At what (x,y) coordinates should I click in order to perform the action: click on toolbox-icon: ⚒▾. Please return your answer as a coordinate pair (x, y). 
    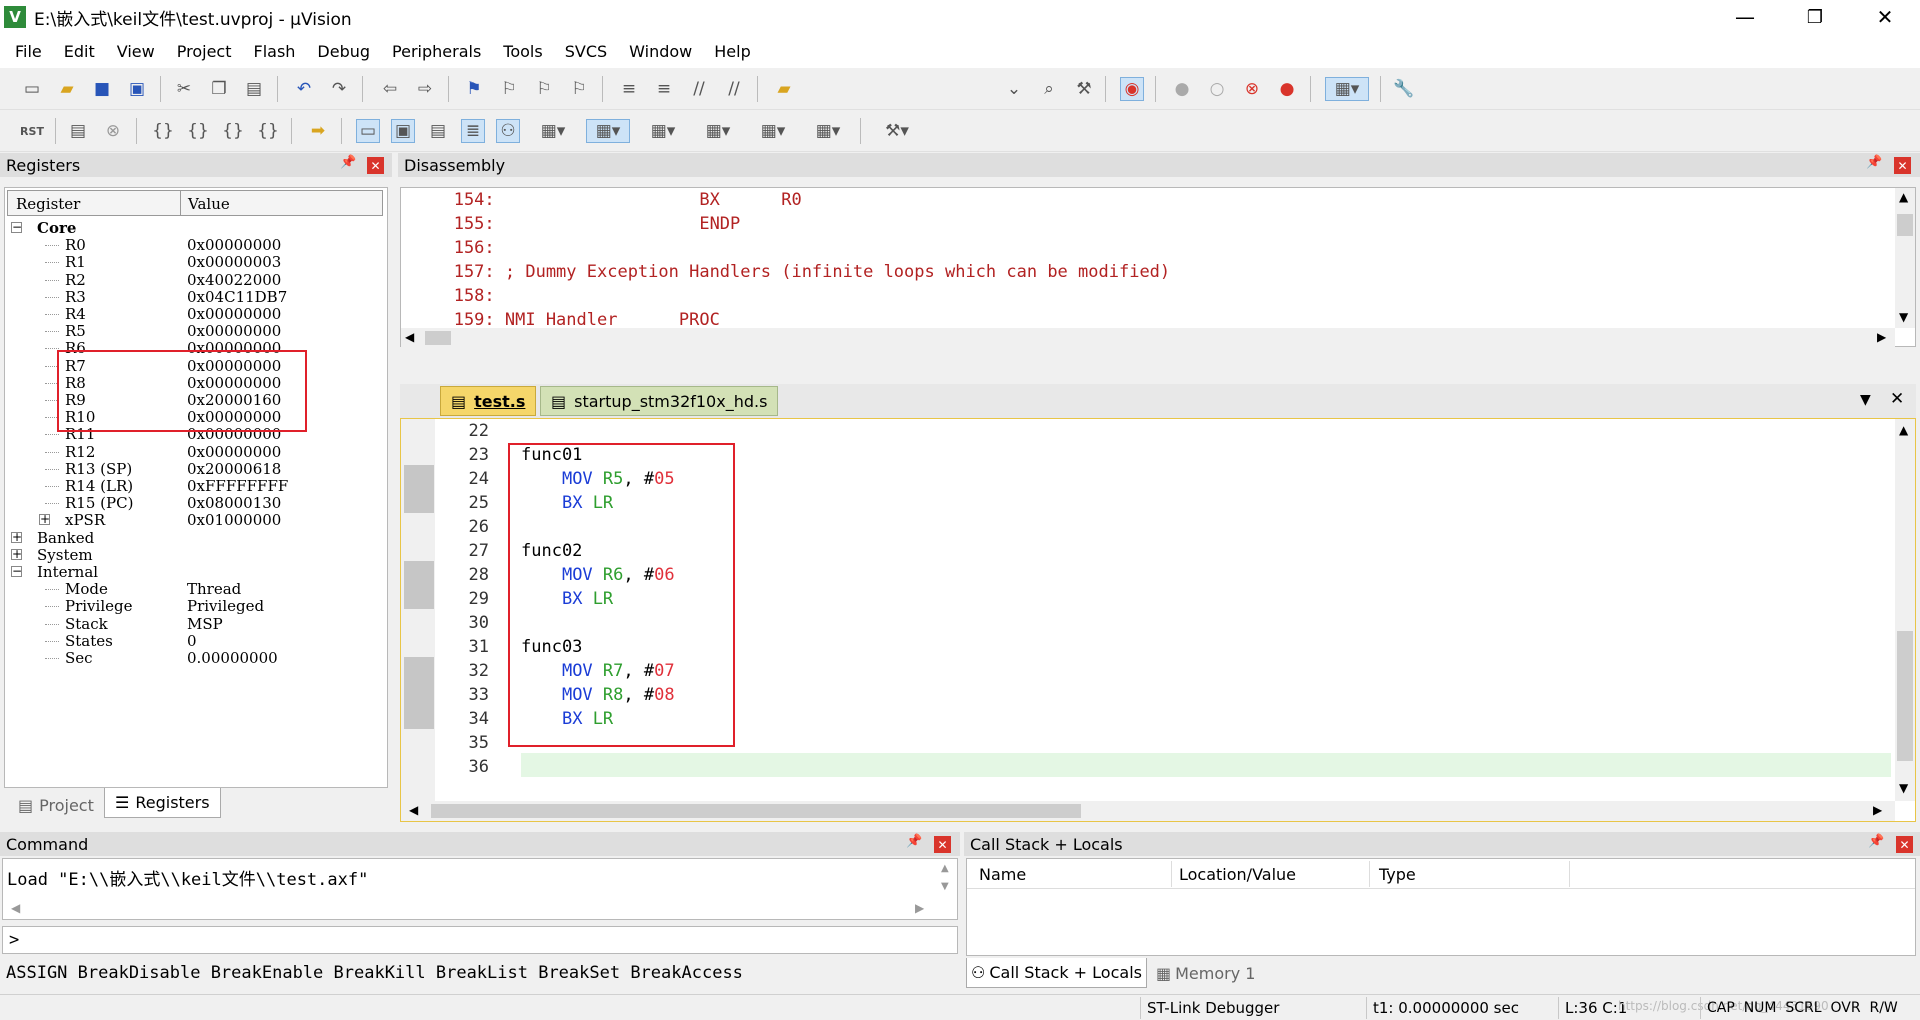
    Looking at the image, I should click on (897, 131).